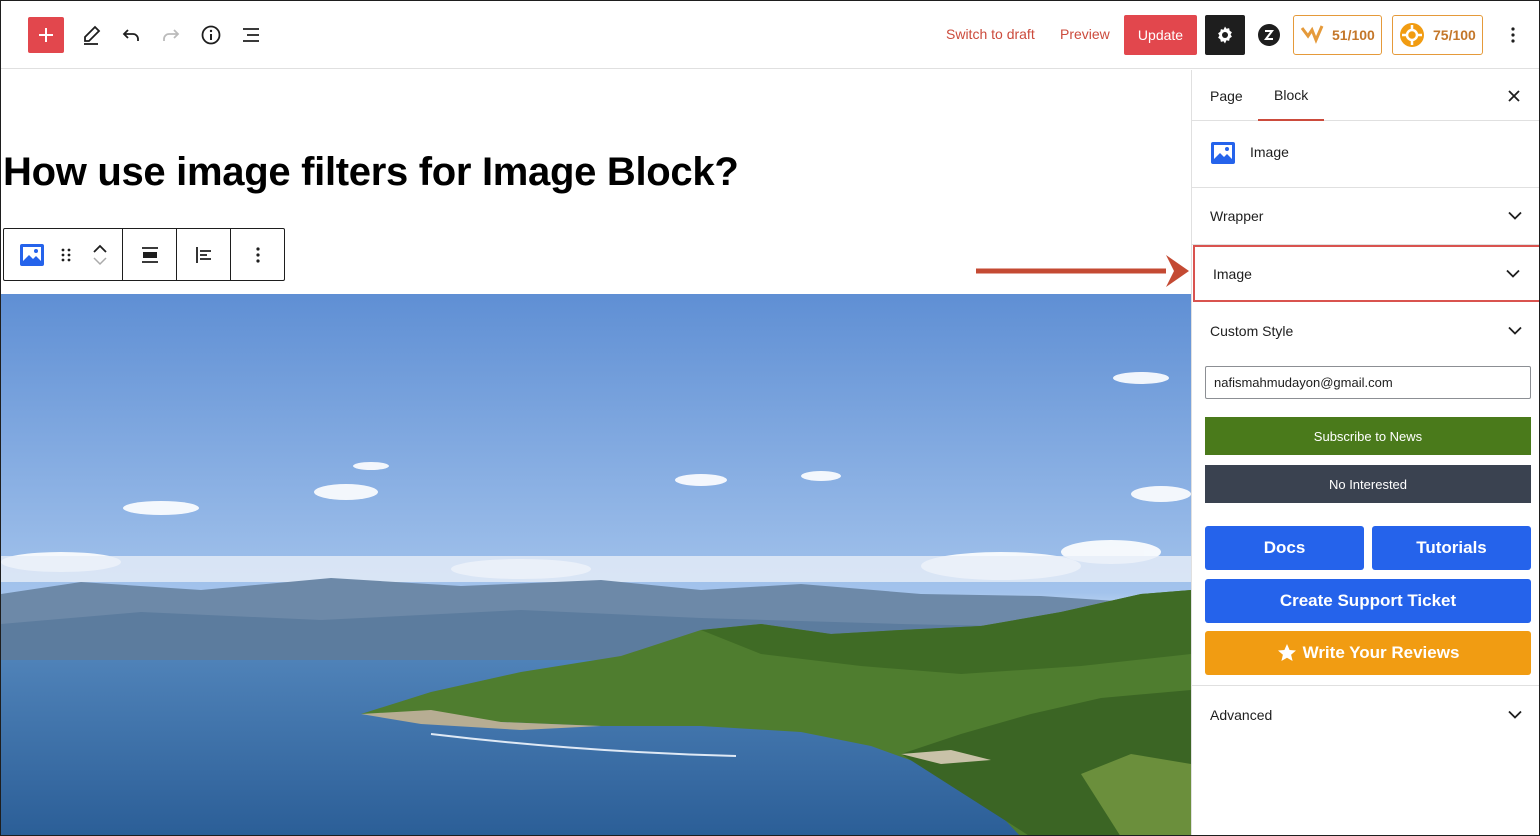 This screenshot has height=836, width=1540. I want to click on subscribe-button: Subscribe to News, so click(1368, 436).